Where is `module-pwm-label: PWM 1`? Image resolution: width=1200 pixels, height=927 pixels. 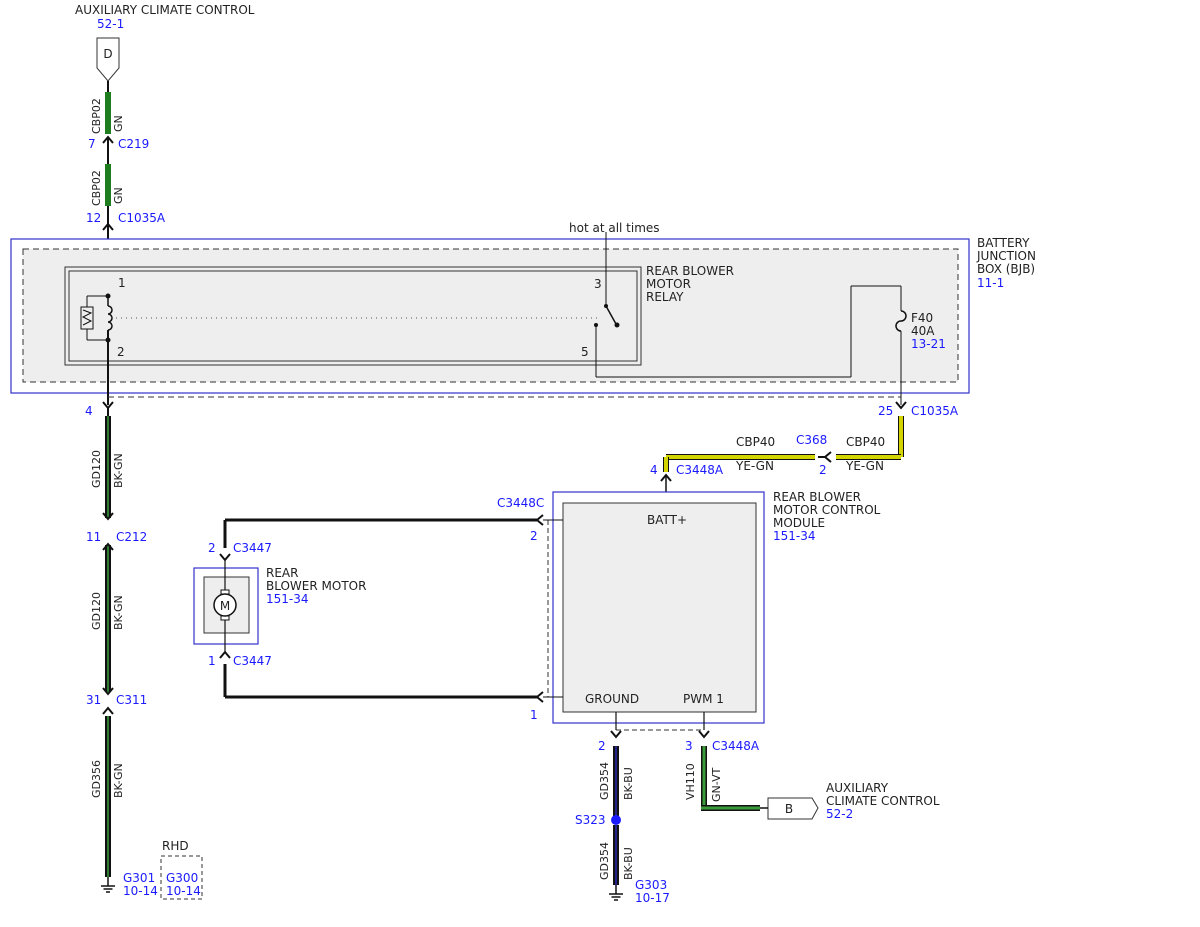
module-pwm-label: PWM 1 is located at coordinates (703, 699).